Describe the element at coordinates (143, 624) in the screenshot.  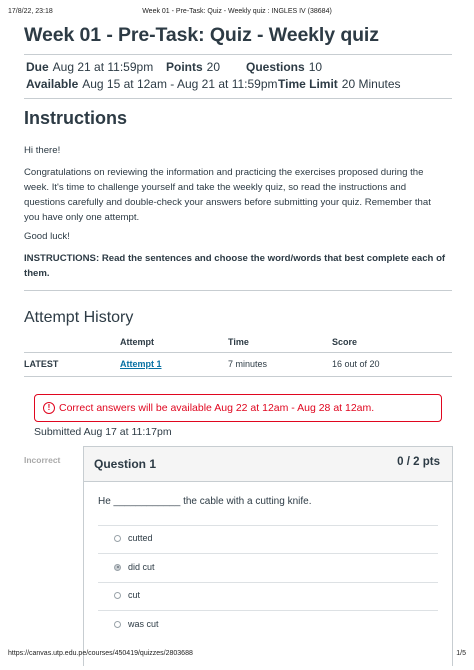
I see `answer-label: was cut` at that location.